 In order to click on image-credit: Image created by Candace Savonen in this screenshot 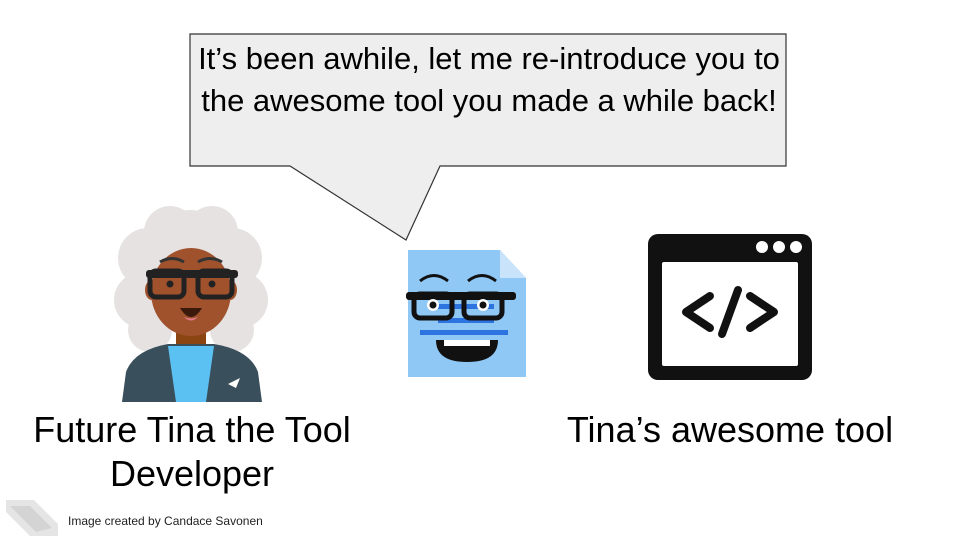, I will do `click(165, 521)`.